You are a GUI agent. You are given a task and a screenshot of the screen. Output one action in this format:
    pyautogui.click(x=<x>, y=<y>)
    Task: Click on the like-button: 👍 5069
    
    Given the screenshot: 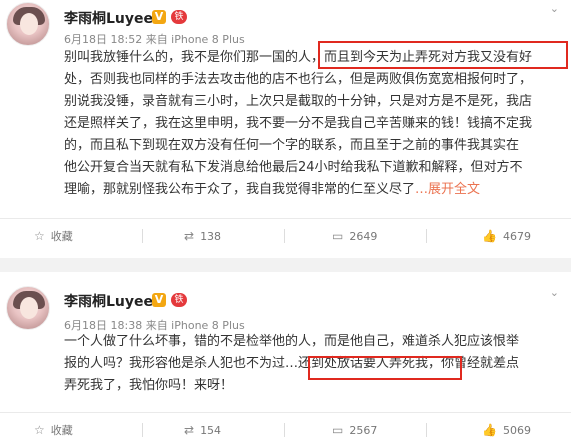 What is the action you would take?
    pyautogui.click(x=506, y=429)
    